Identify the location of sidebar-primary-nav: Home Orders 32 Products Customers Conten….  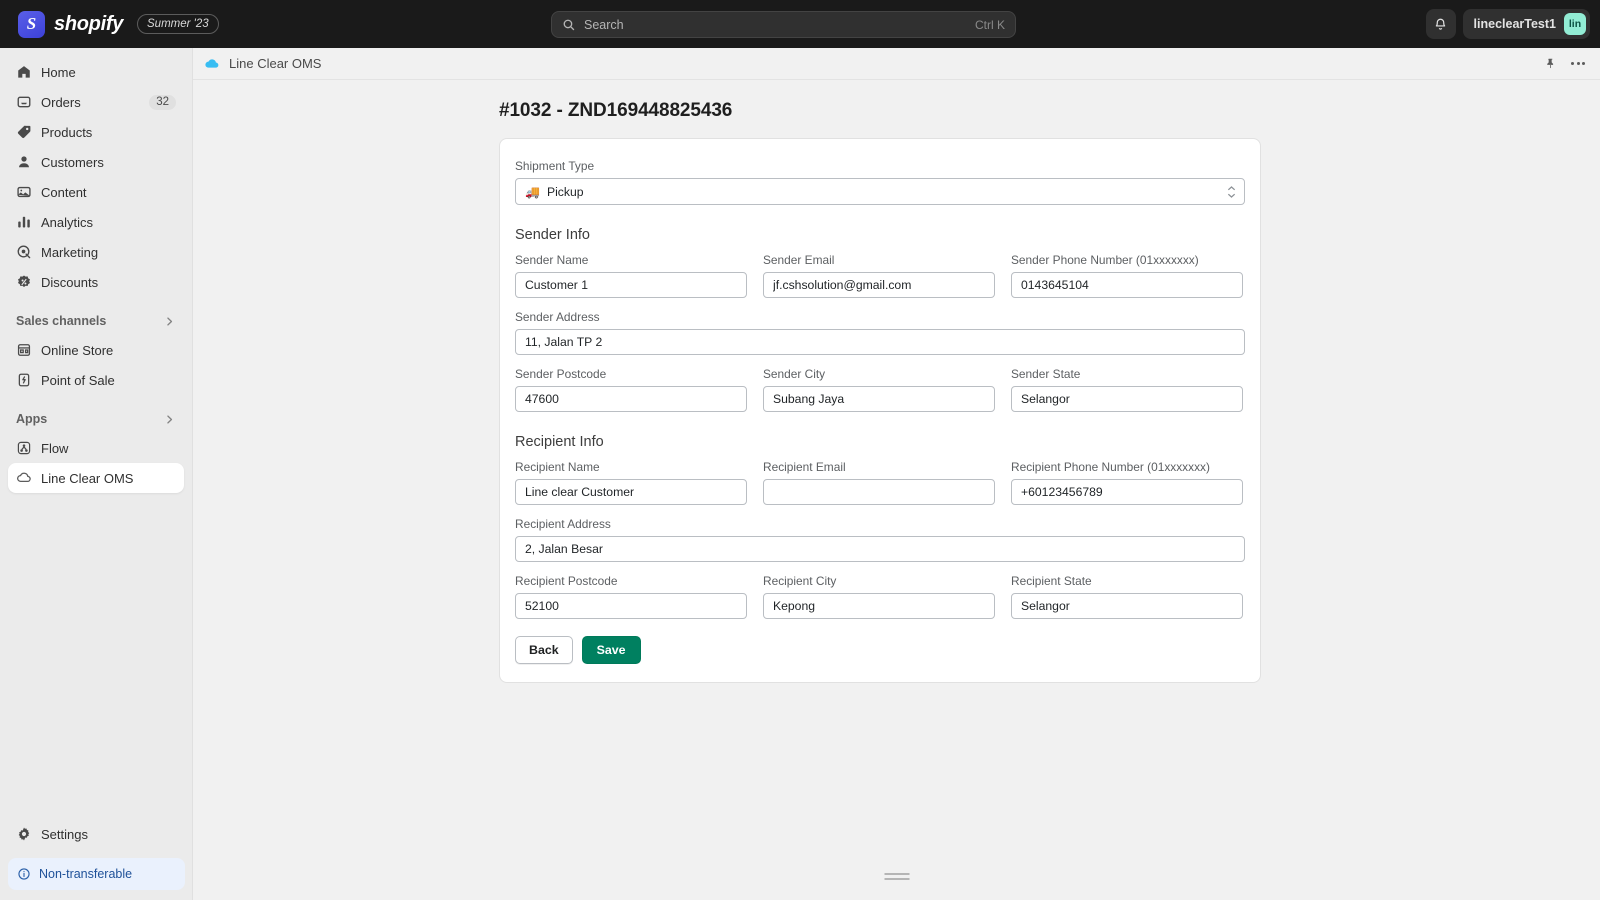
(96, 270).